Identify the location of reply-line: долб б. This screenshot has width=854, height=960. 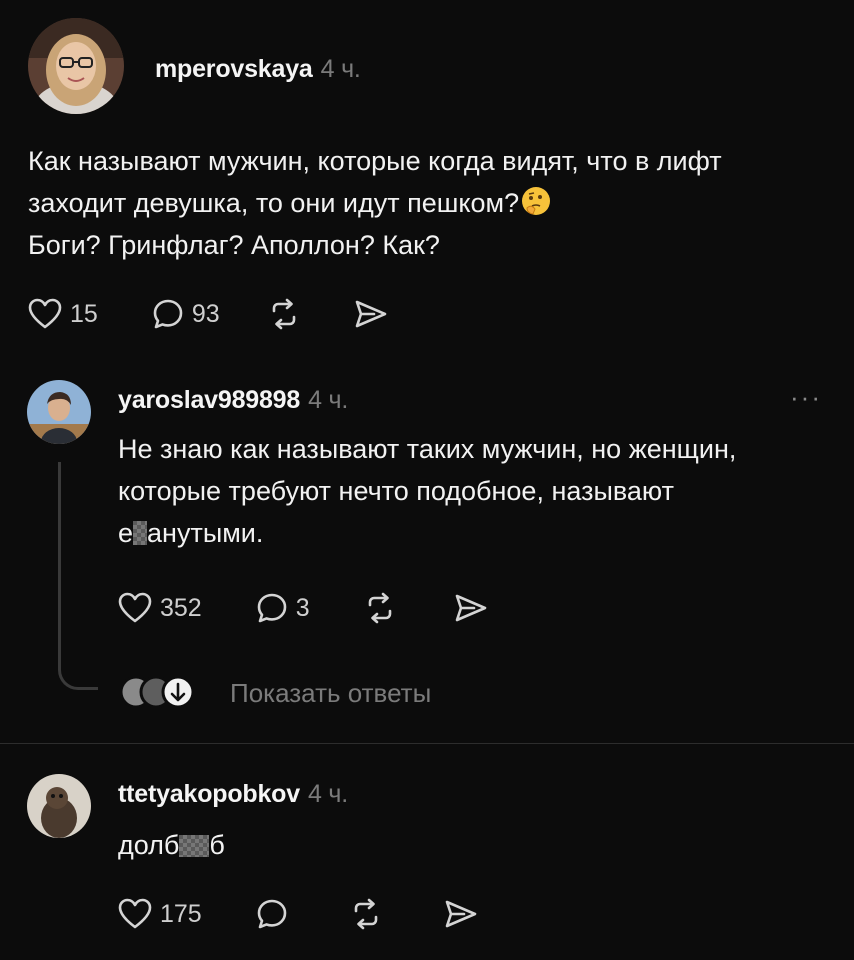
(171, 845).